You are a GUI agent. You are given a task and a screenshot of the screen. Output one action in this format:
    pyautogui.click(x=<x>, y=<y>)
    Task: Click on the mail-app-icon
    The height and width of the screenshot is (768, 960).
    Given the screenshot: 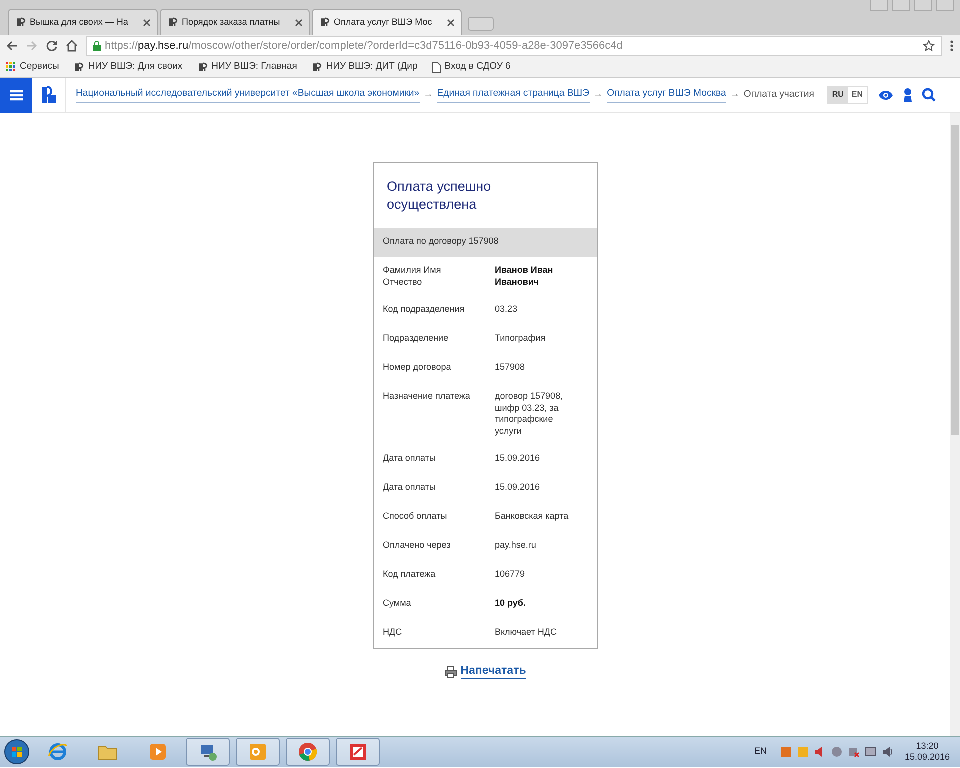 What is the action you would take?
    pyautogui.click(x=258, y=752)
    